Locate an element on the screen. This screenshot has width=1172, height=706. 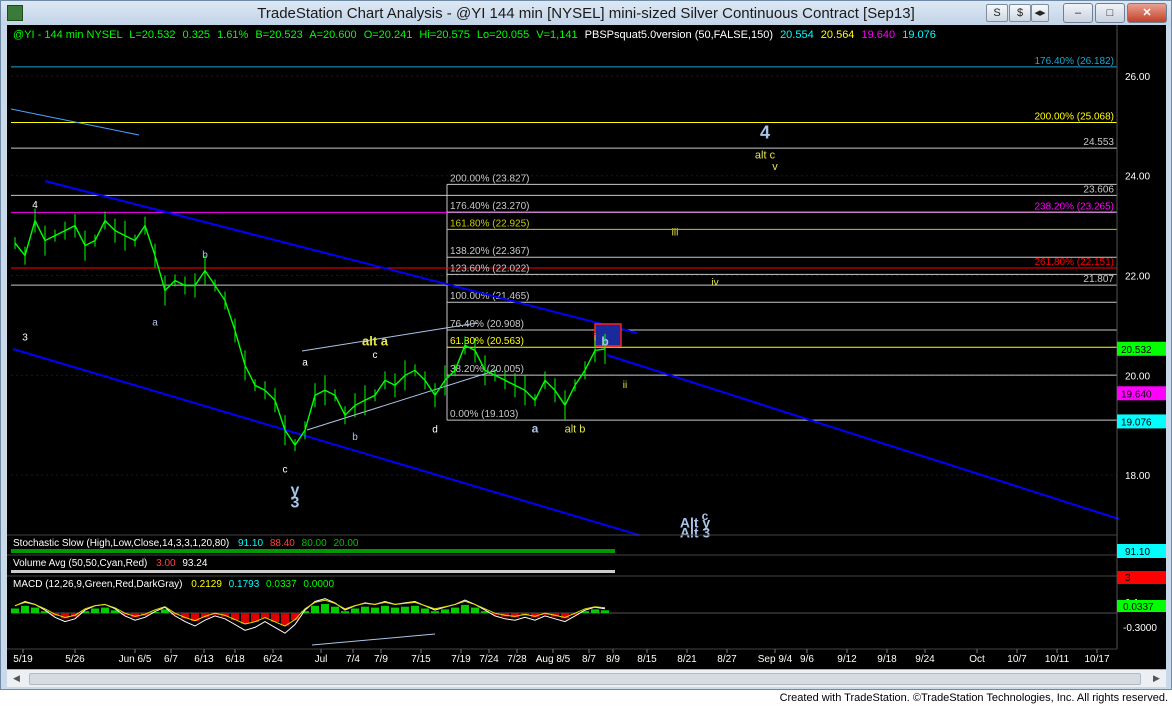
fib-label-13: 76.40% (20.908) is located at coordinates (487, 324).